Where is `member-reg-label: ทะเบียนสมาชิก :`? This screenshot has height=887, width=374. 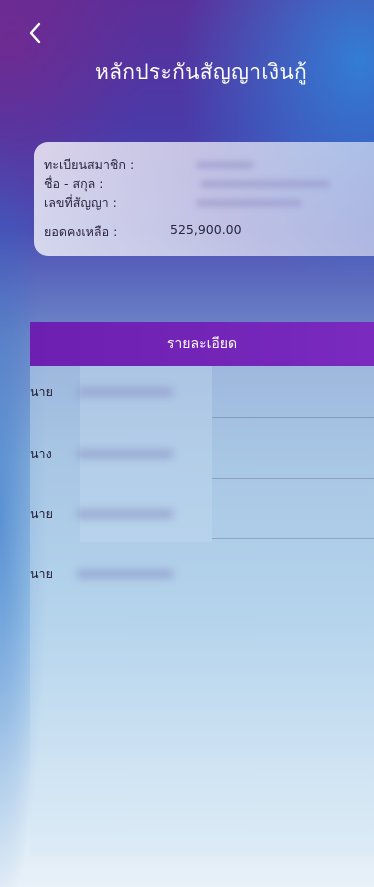
member-reg-label: ทะเบียนสมาชิก : is located at coordinates (89, 164).